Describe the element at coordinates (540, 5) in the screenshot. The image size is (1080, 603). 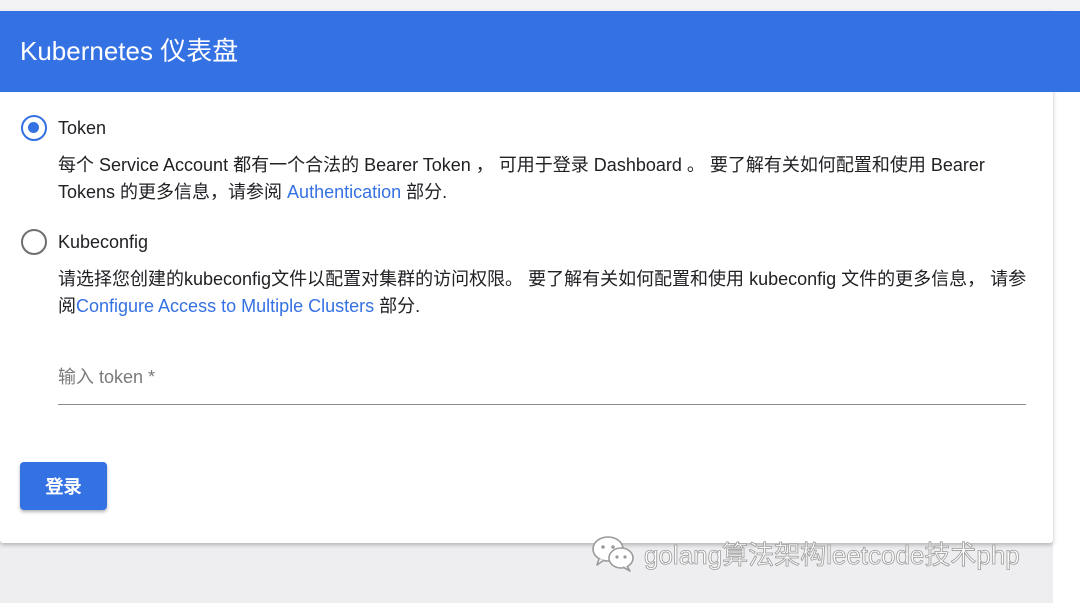
I see `top-strip` at that location.